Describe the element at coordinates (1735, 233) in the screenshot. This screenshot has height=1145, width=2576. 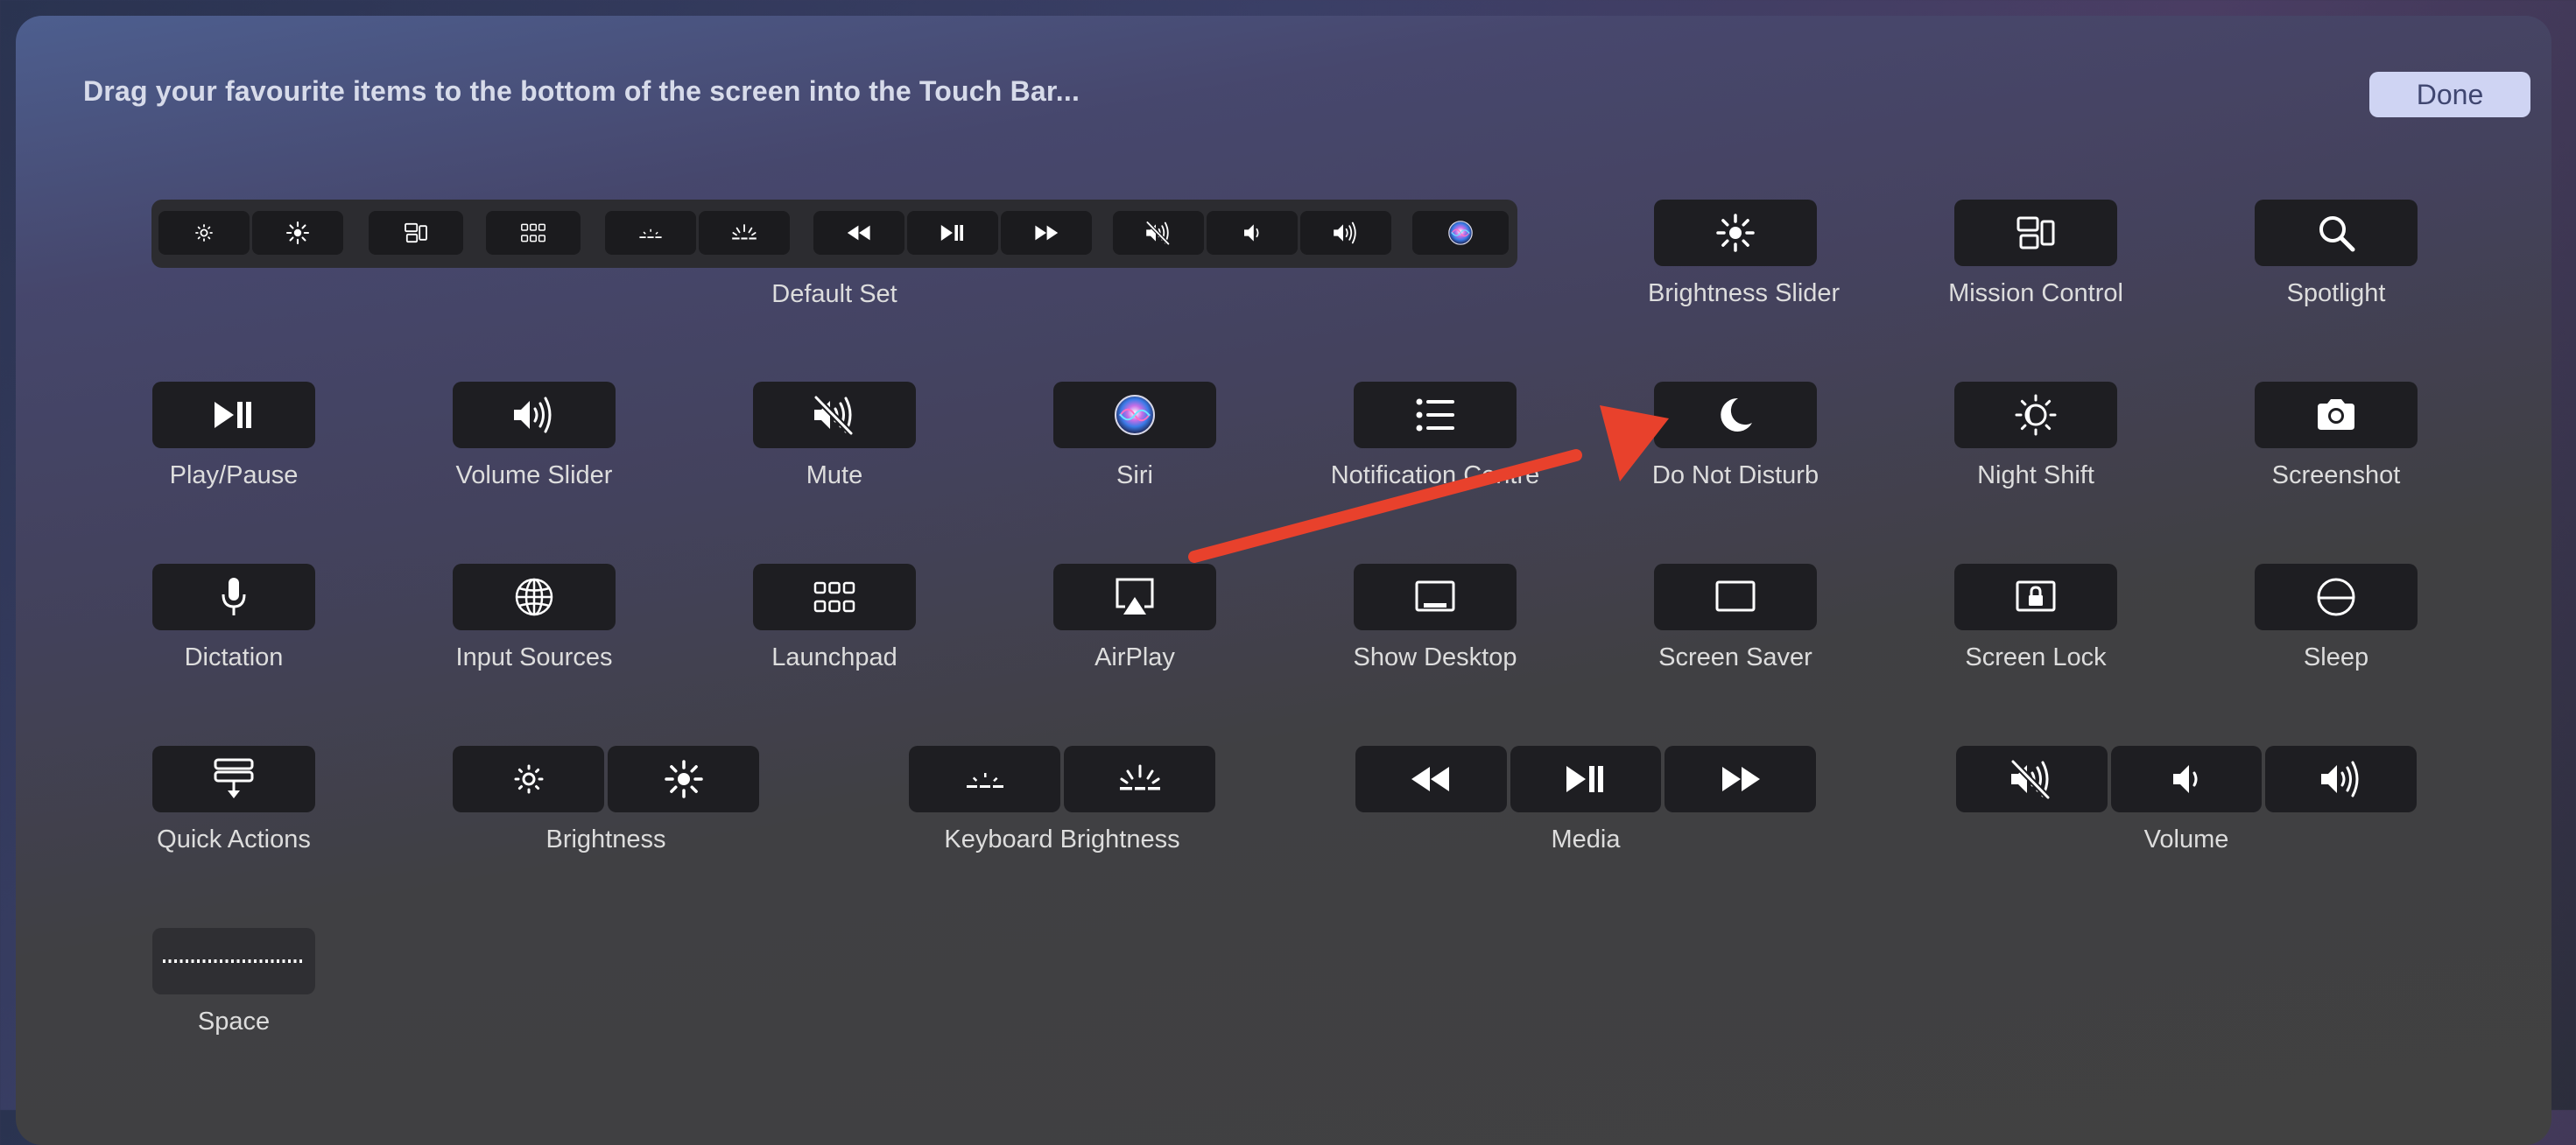
I see `brightness-slider-key` at that location.